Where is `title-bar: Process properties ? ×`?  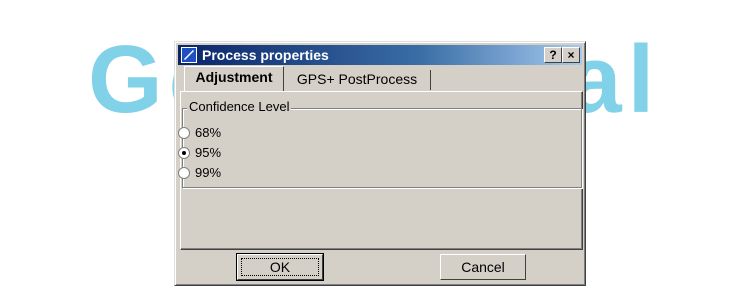 title-bar: Process properties ? × is located at coordinates (380, 55).